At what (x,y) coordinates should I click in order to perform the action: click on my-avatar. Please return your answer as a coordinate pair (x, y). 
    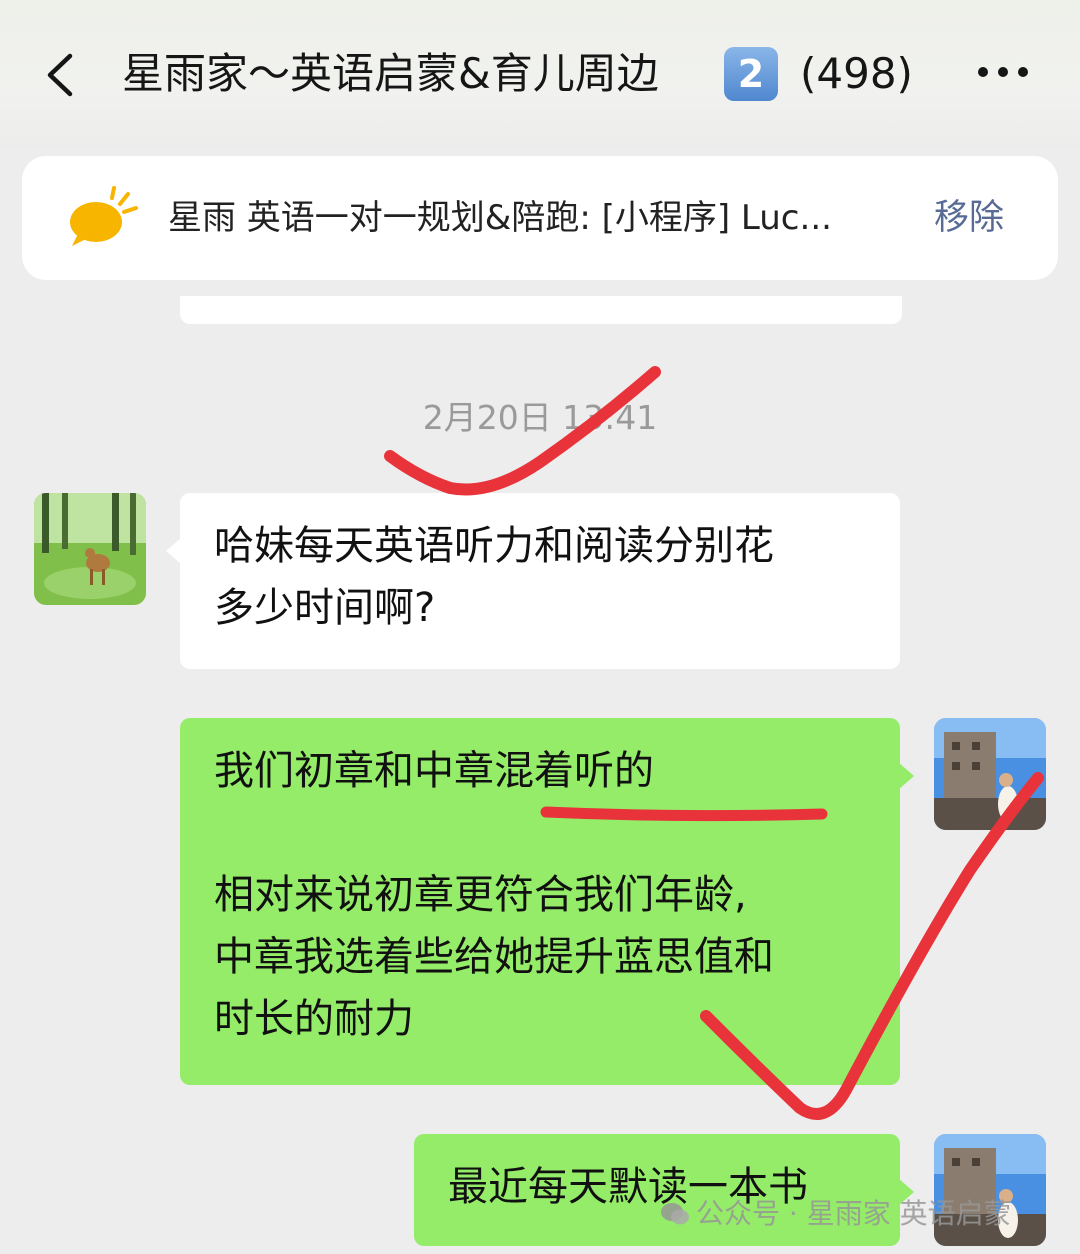
    Looking at the image, I should click on (990, 774).